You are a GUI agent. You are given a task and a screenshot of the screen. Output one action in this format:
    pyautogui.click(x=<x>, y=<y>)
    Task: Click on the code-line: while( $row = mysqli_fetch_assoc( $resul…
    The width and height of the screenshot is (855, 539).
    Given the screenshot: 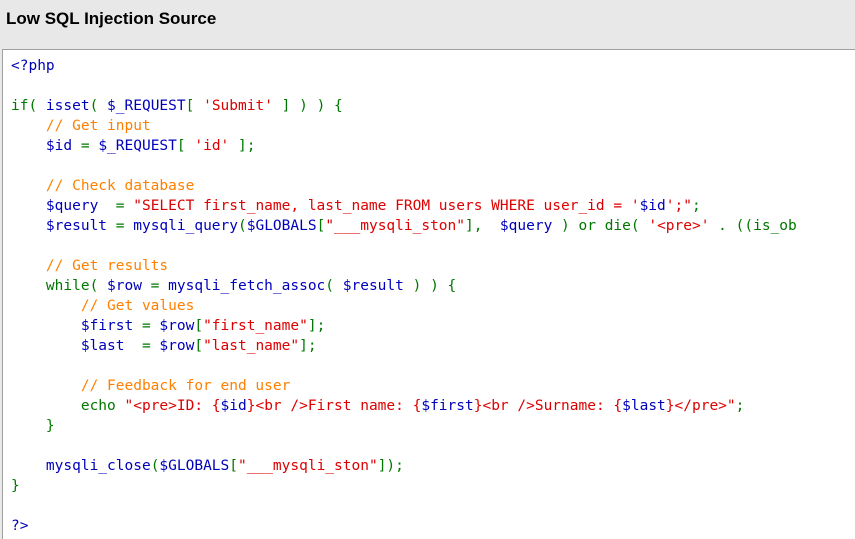 What is the action you would take?
    pyautogui.click(x=404, y=286)
    